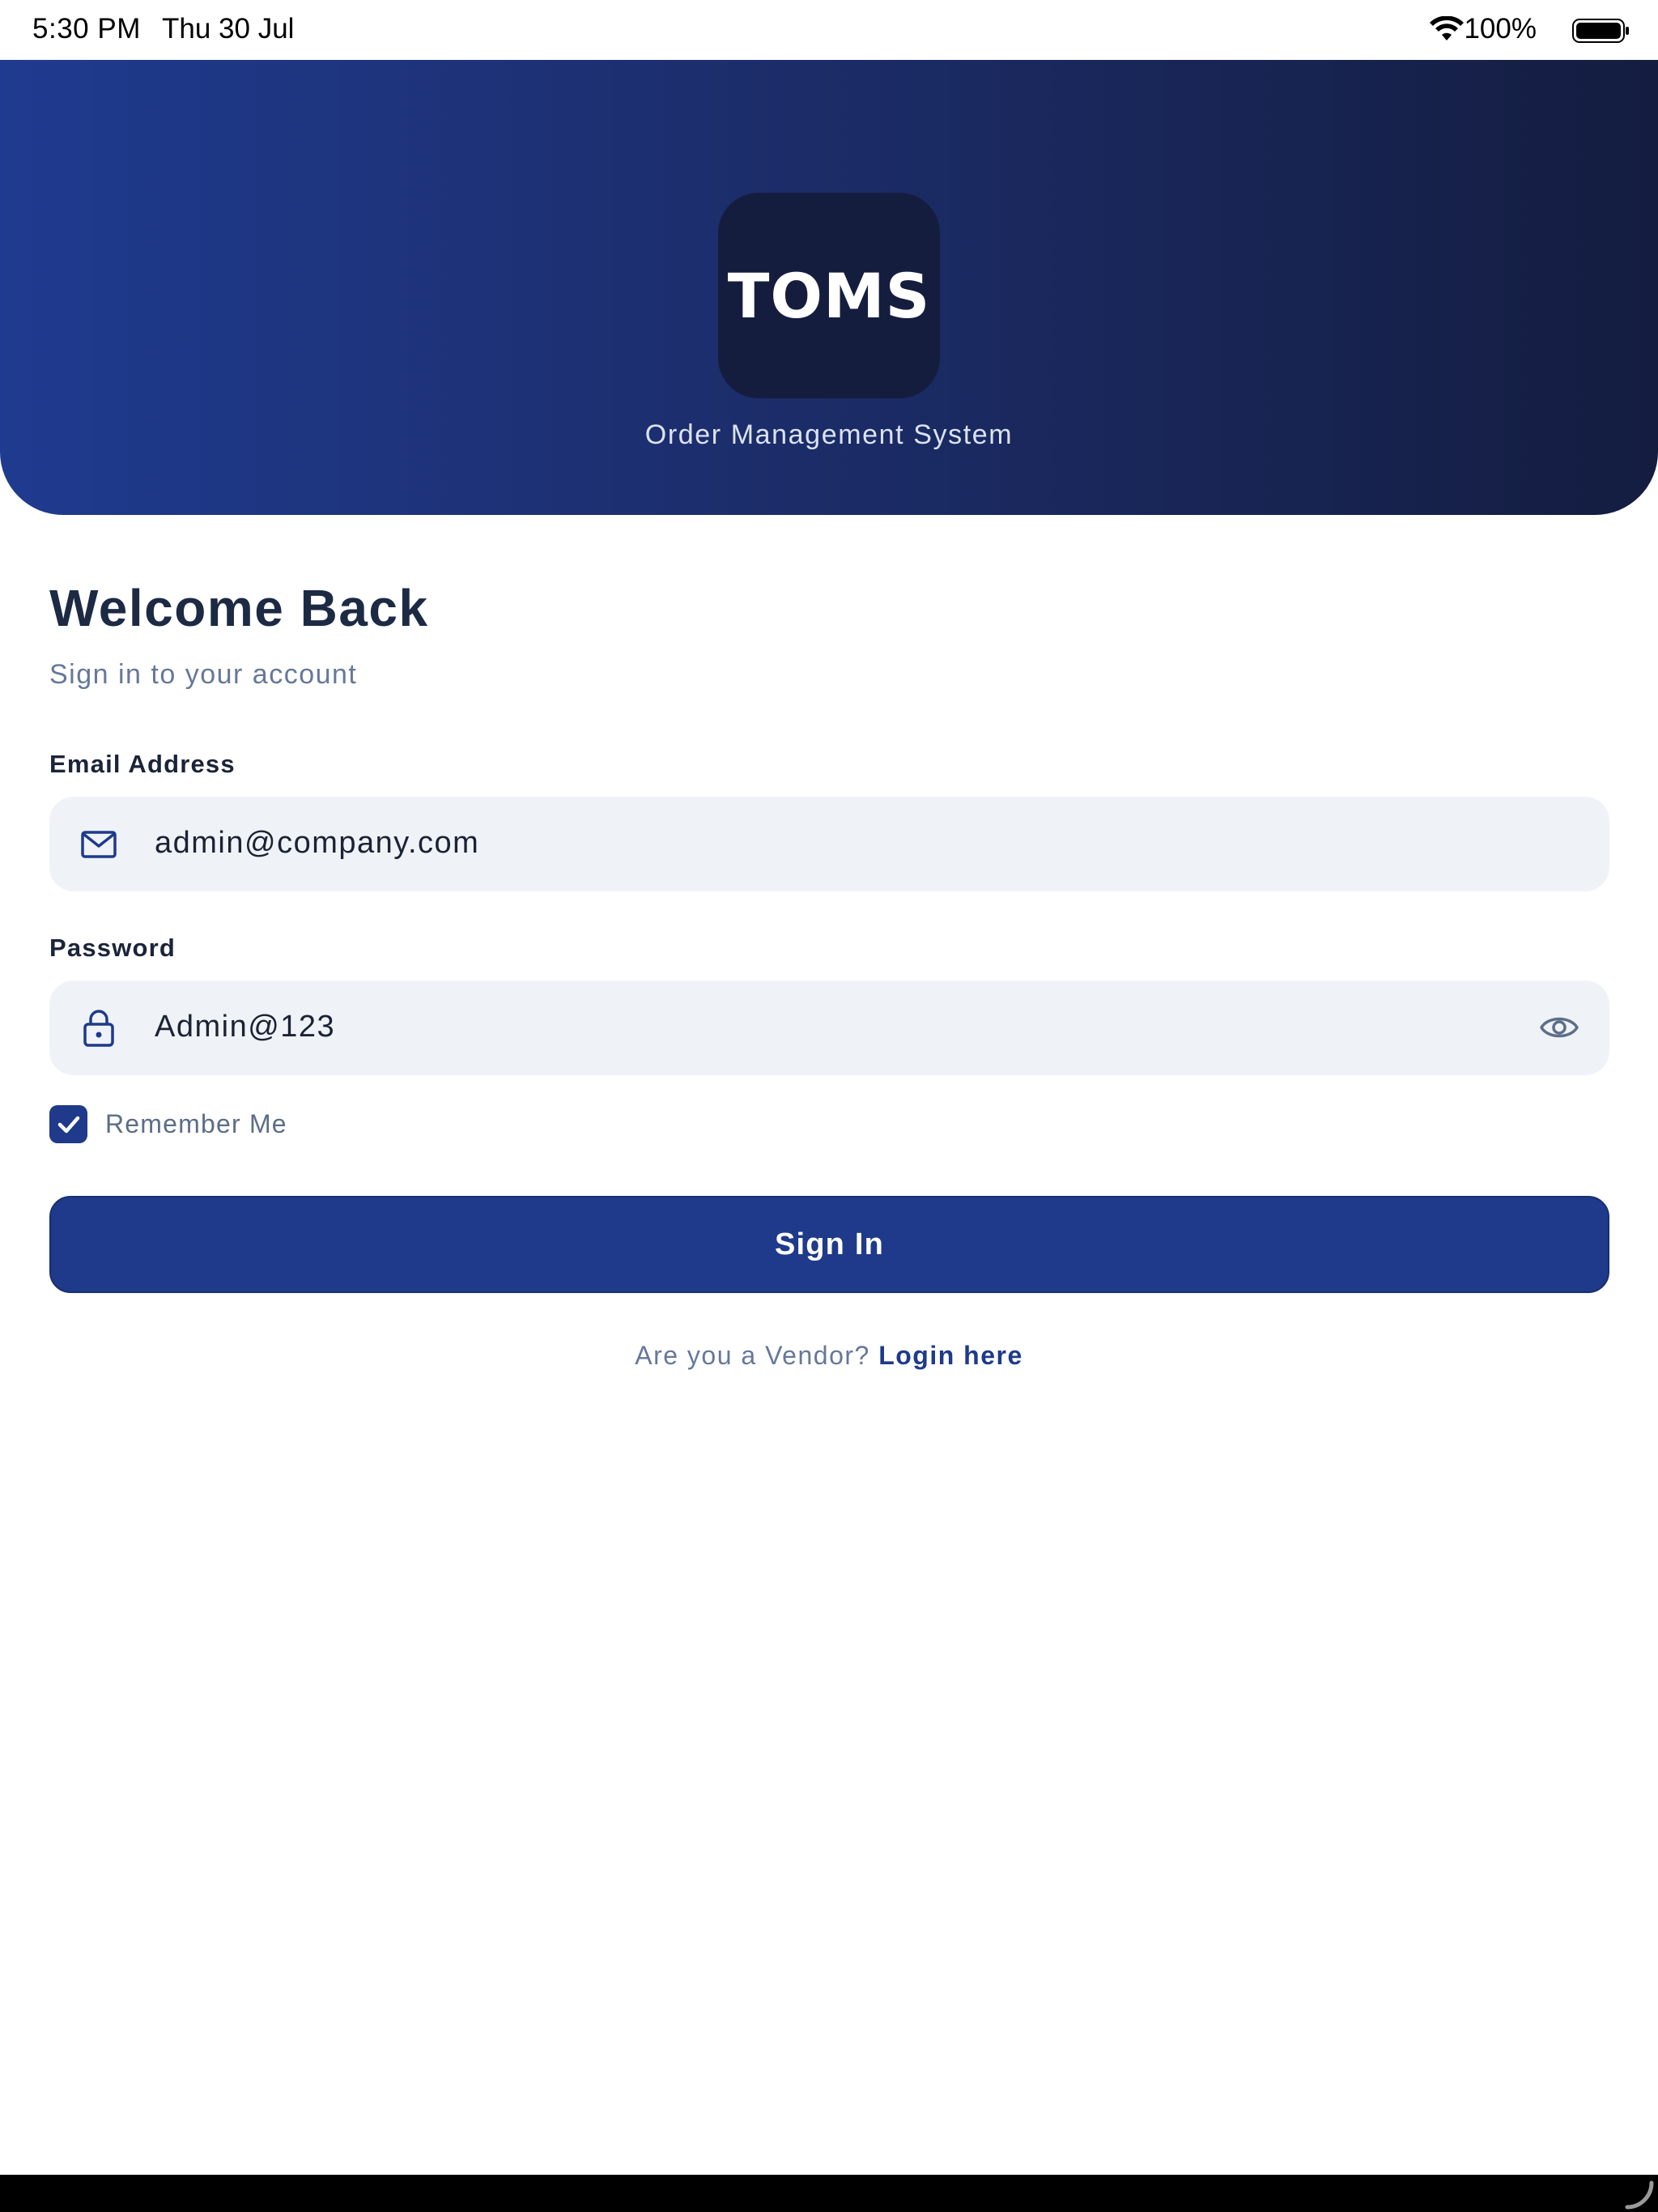 The width and height of the screenshot is (1658, 2212). I want to click on mail-icon, so click(99, 844).